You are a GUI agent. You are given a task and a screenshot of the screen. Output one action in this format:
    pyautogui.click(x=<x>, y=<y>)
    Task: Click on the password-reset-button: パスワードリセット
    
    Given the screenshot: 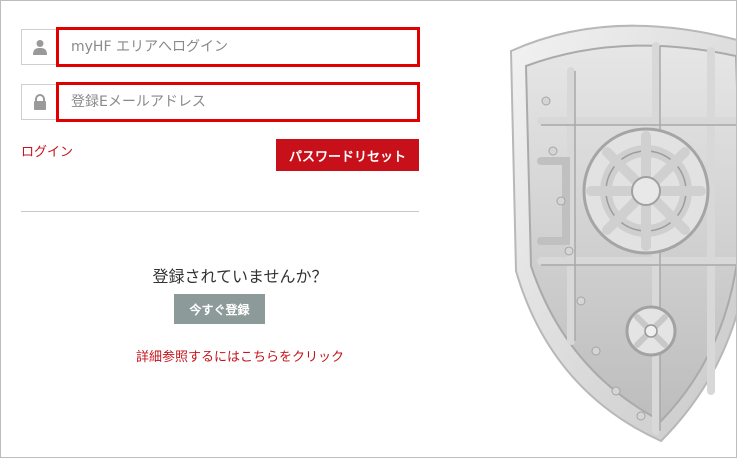 What is the action you would take?
    pyautogui.click(x=347, y=155)
    